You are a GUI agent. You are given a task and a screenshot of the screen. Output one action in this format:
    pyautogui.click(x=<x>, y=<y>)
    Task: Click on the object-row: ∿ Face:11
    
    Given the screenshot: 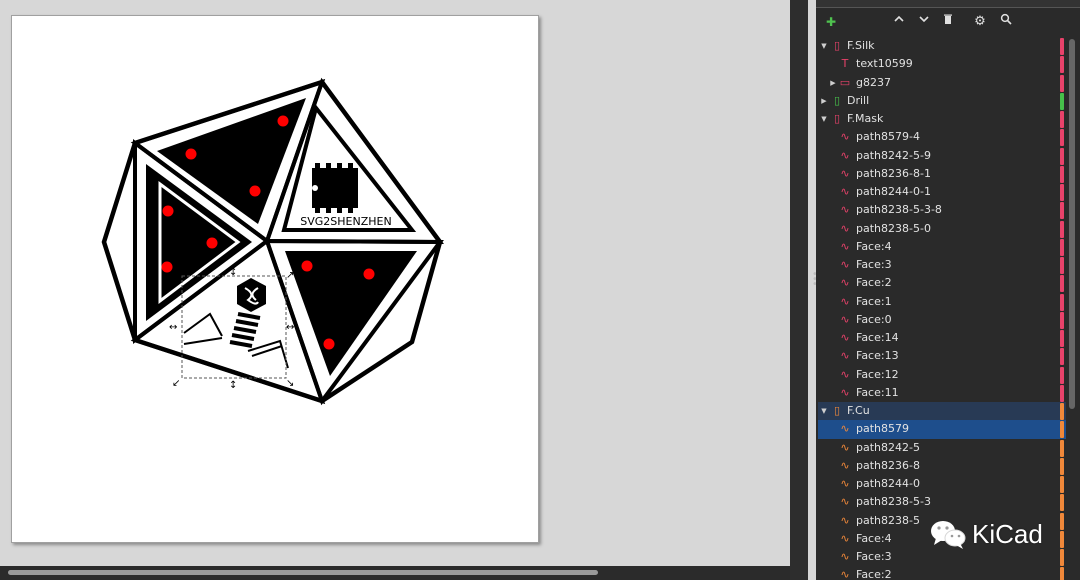 What is the action you would take?
    pyautogui.click(x=942, y=393)
    